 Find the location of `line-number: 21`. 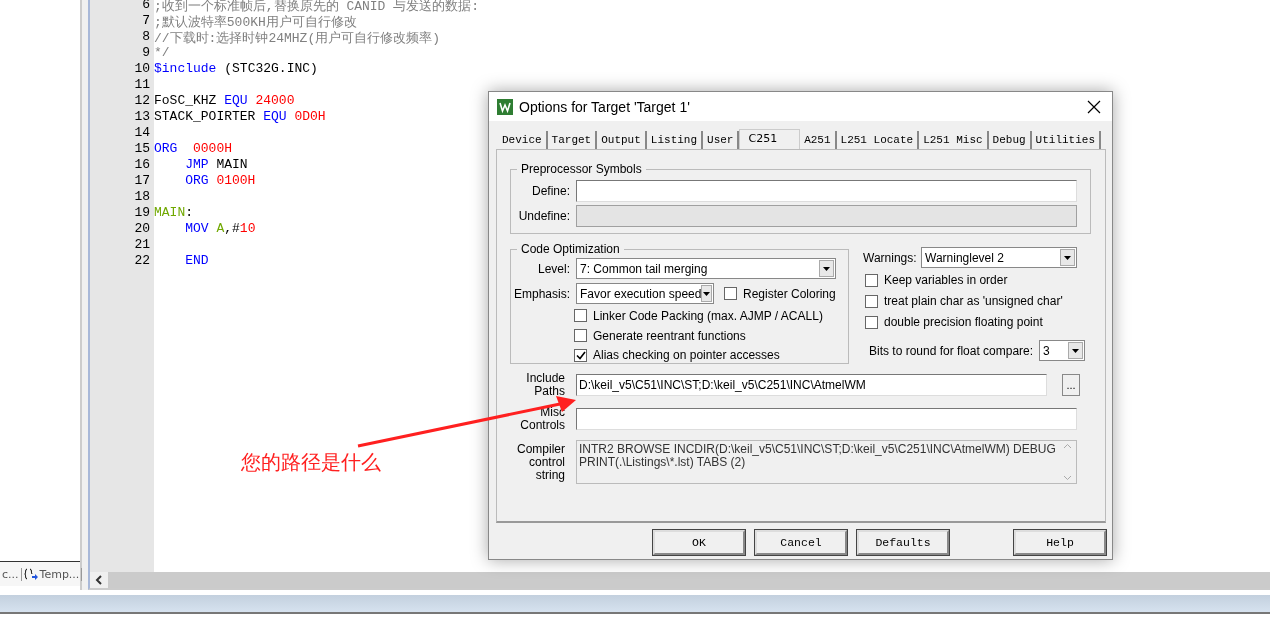

line-number: 21 is located at coordinates (142, 245).